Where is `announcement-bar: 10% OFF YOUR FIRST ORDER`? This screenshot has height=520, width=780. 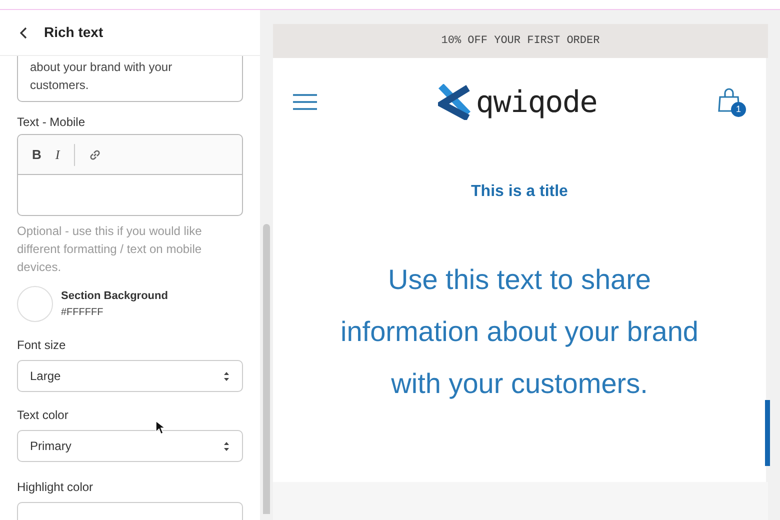 announcement-bar: 10% OFF YOUR FIRST ORDER is located at coordinates (520, 41).